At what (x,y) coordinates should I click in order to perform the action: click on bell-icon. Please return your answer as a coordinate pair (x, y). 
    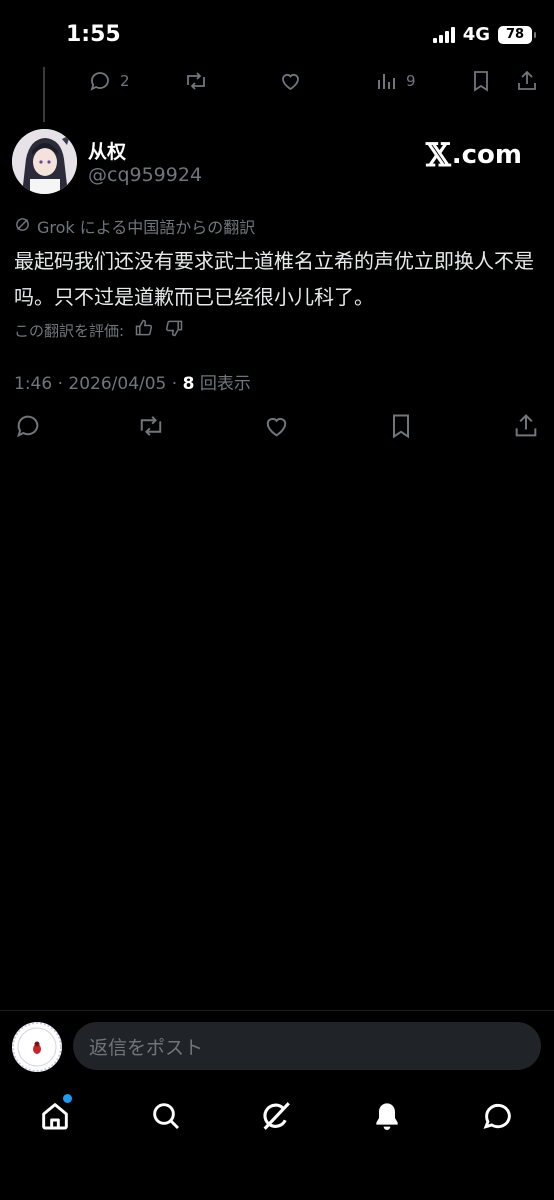
    Looking at the image, I should click on (387, 1118).